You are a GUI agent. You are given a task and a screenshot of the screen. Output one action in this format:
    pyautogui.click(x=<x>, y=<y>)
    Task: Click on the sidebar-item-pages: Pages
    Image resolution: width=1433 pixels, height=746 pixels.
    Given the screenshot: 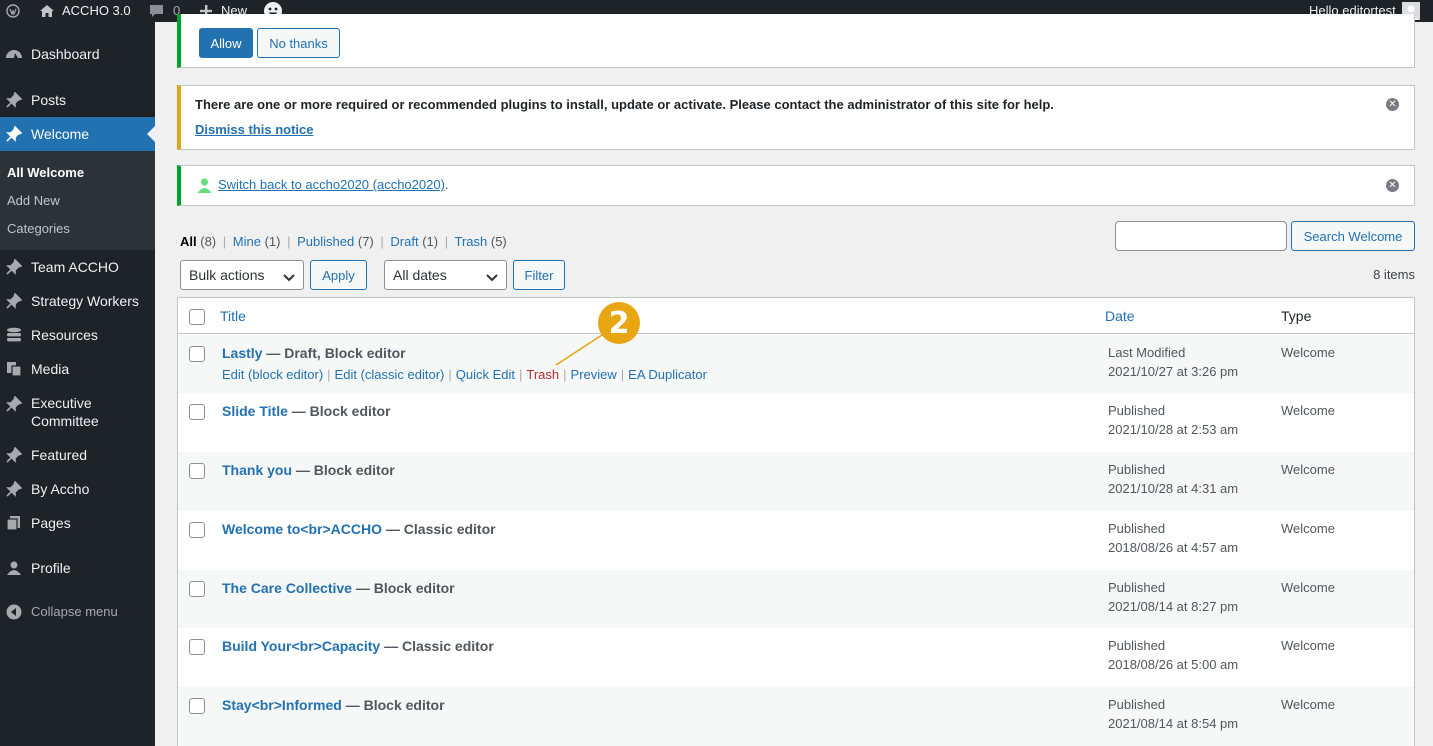 What is the action you would take?
    pyautogui.click(x=77, y=523)
    